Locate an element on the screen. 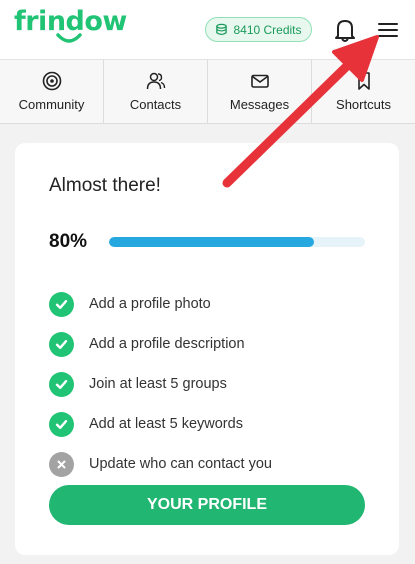 The image size is (415, 564). logo-smile-icon is located at coordinates (69, 38).